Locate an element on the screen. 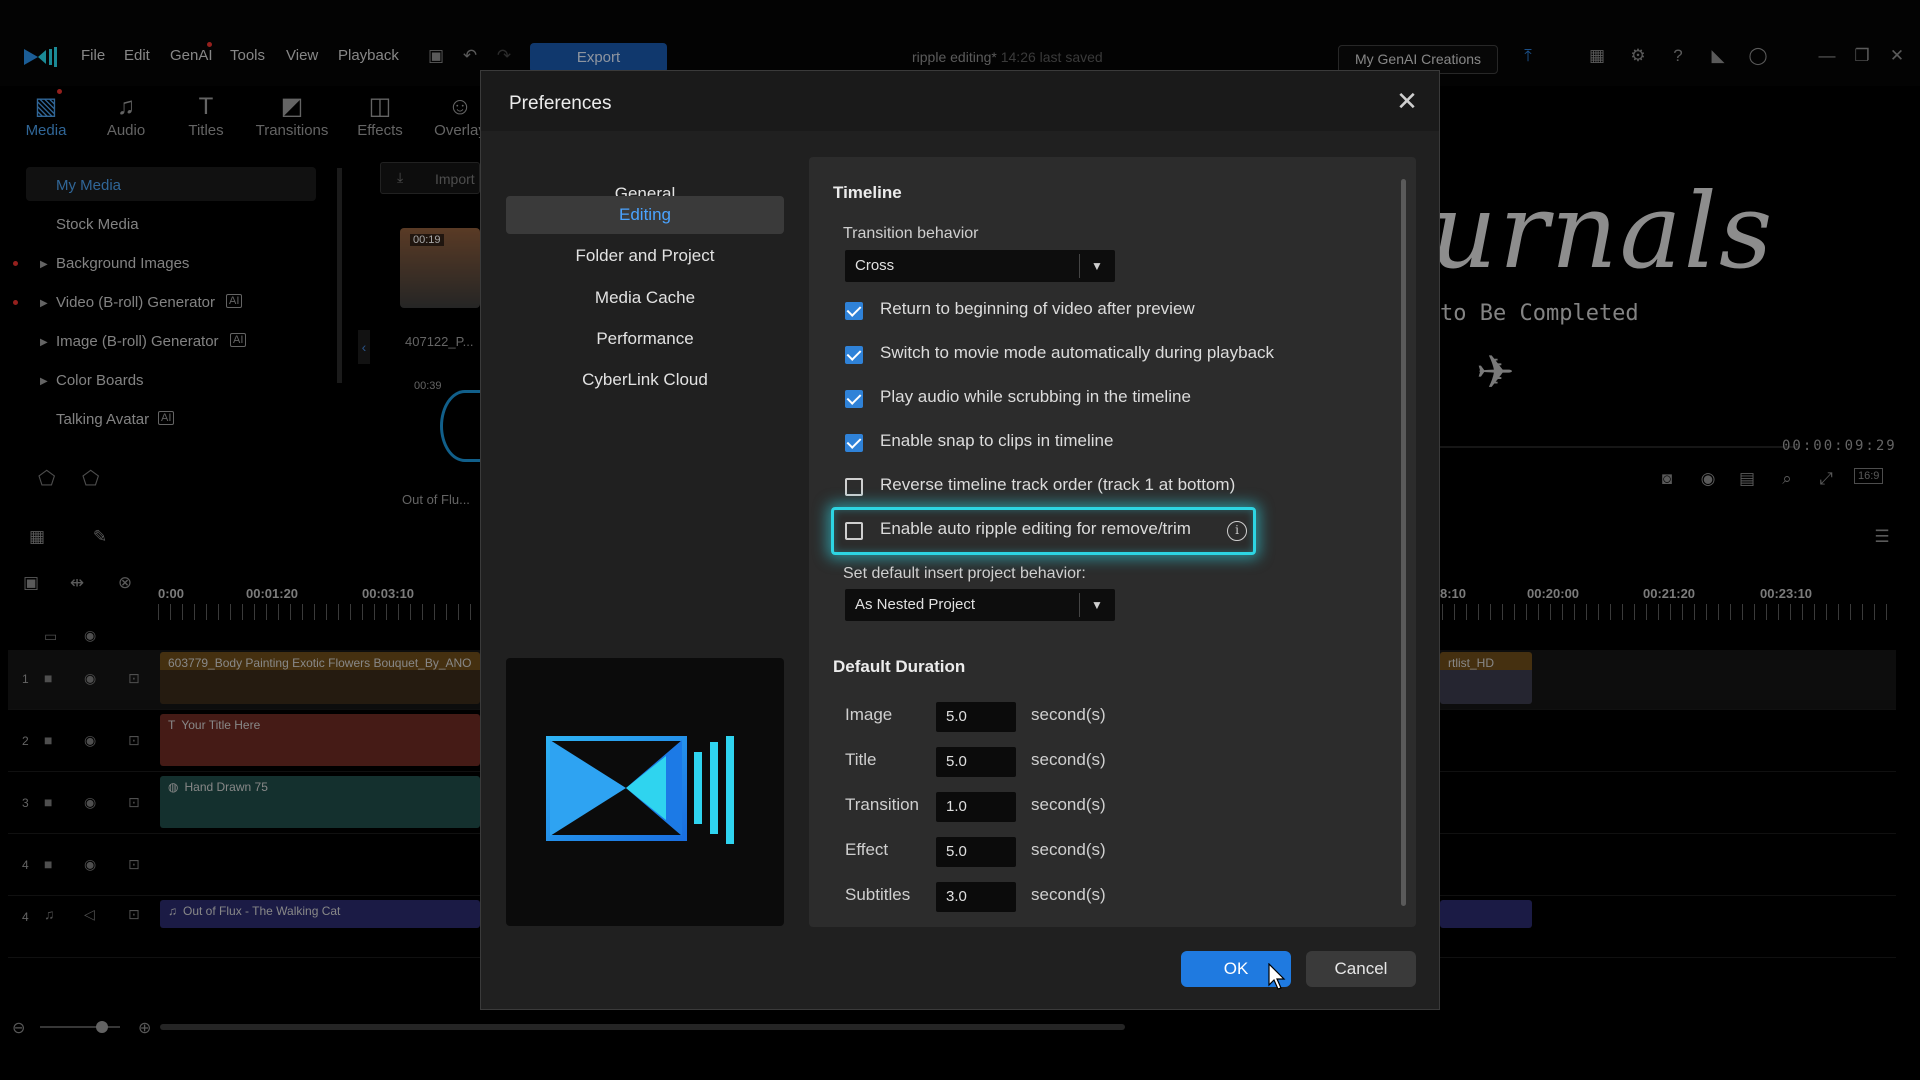 The height and width of the screenshot is (1080, 1920). duration-label-subtitles: Subtitles is located at coordinates (878, 894).